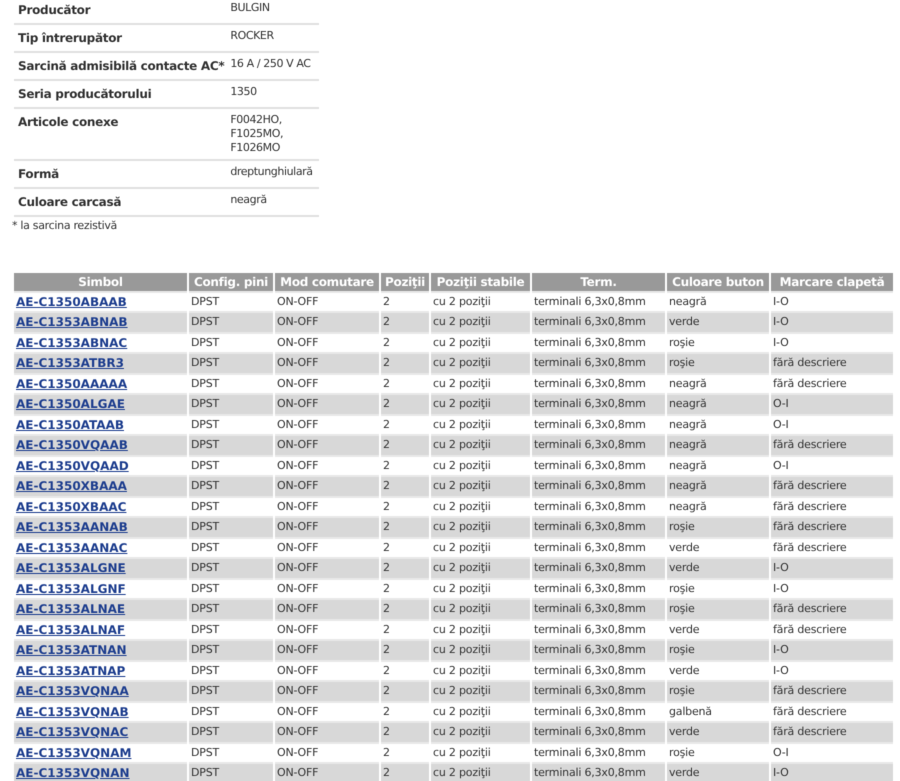 The width and height of the screenshot is (900, 781). What do you see at coordinates (119, 174) in the screenshot?
I see `spec-label: Formă` at bounding box center [119, 174].